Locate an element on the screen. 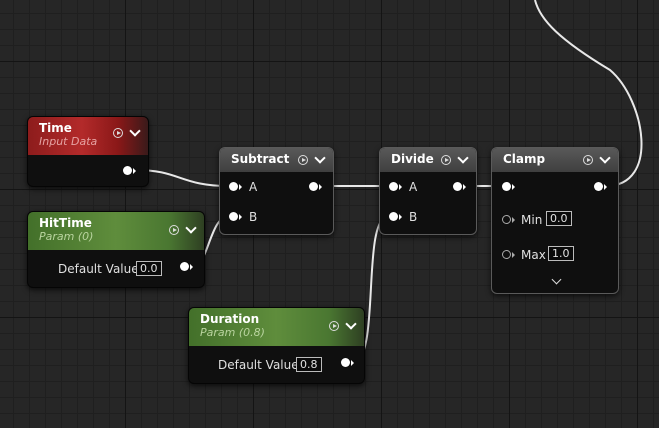  clamp-max-label: Max is located at coordinates (533, 255).